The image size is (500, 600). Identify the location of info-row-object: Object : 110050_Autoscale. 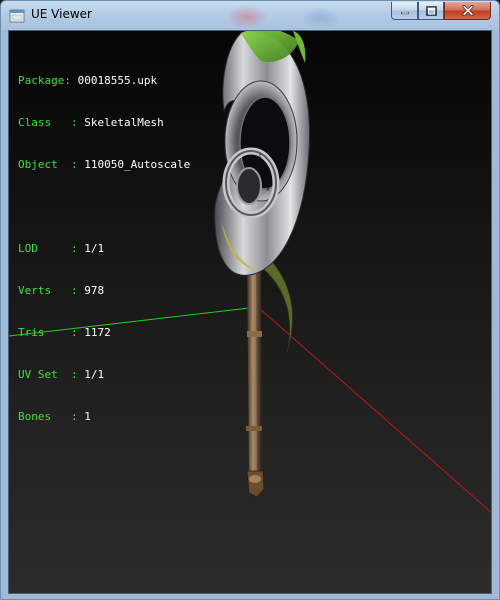
(104, 165).